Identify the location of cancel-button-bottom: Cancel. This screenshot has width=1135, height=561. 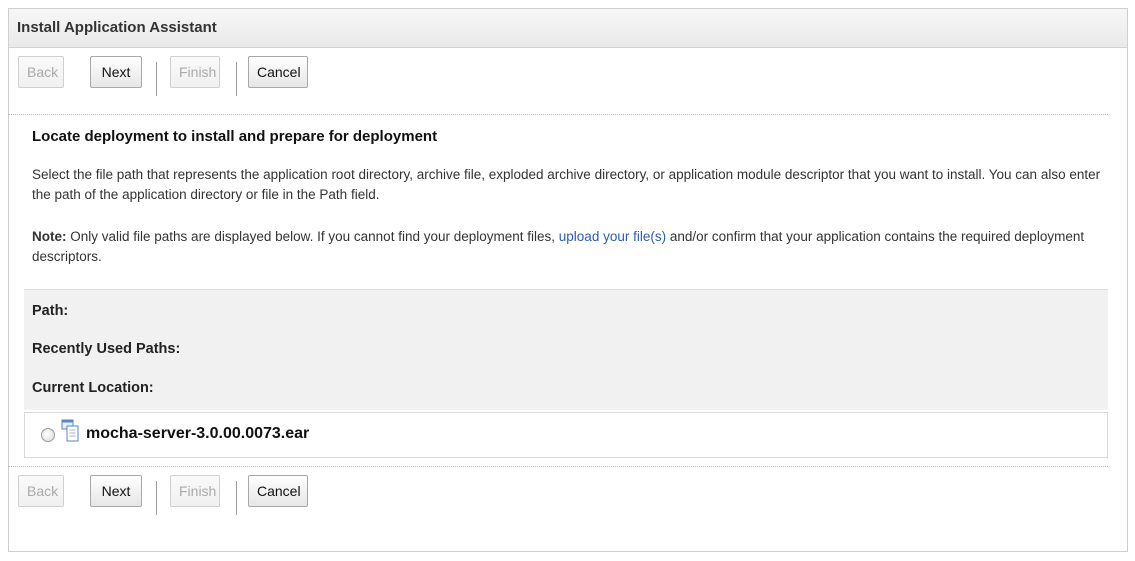
(278, 491).